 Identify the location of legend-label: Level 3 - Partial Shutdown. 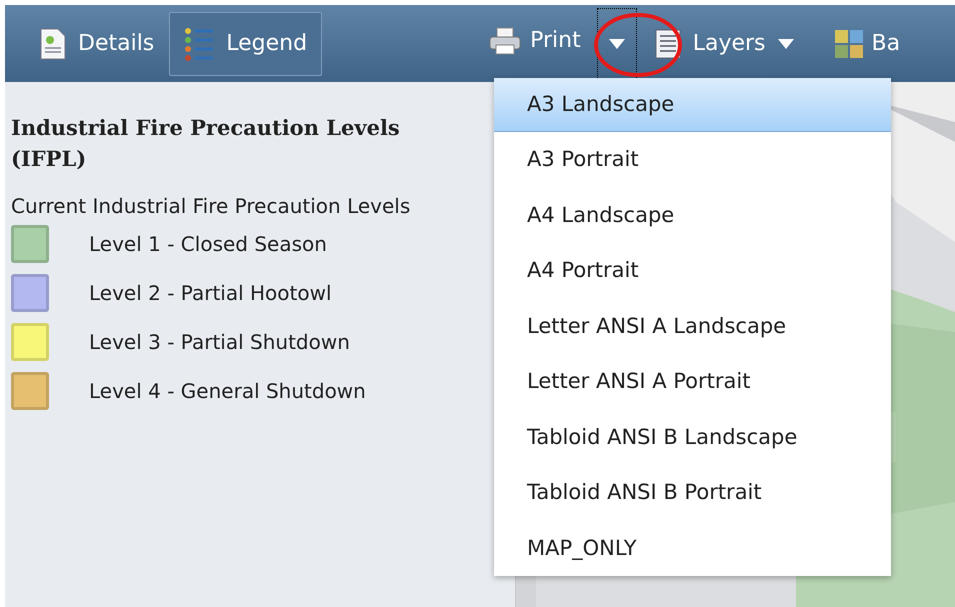
(219, 342).